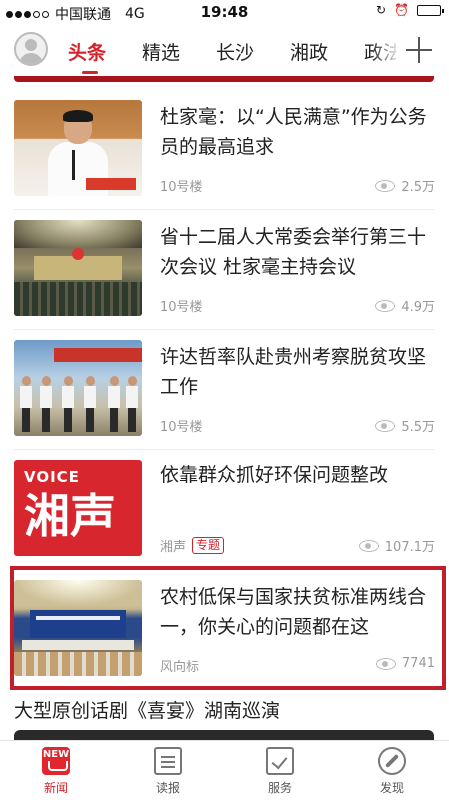 This screenshot has width=449, height=800. I want to click on view-count: 4.9万, so click(405, 305).